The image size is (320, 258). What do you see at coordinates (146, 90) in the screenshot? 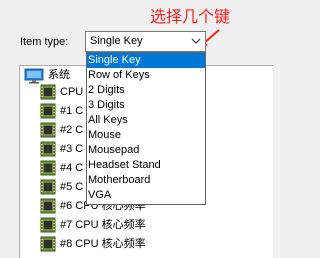
I see `dropdown-option: 2 Digits` at bounding box center [146, 90].